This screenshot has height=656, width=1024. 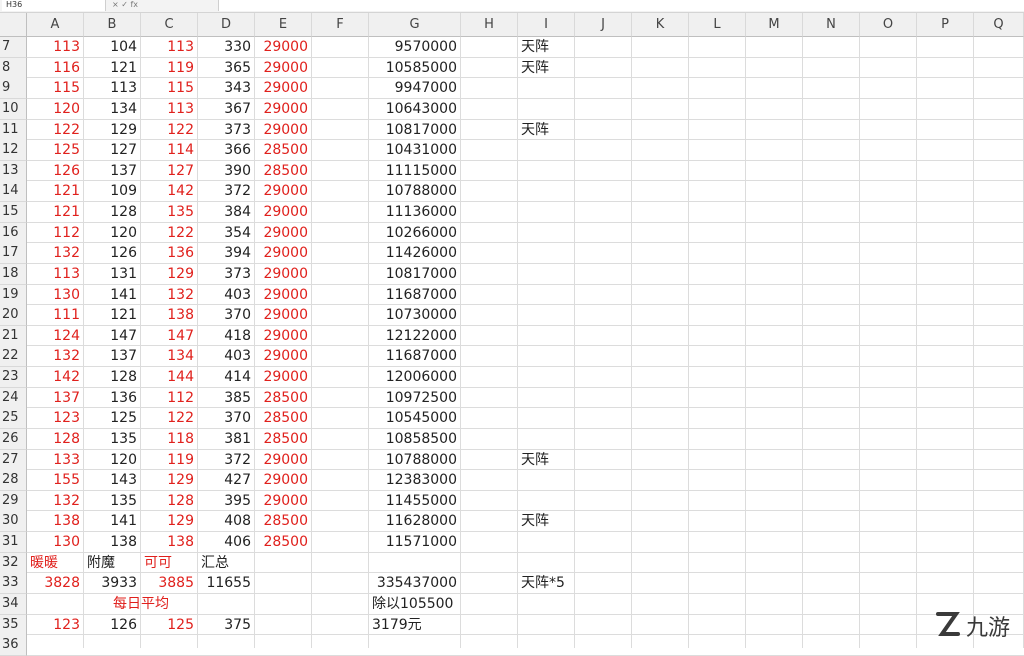 What do you see at coordinates (13, 150) in the screenshot?
I see `row-header: 12` at bounding box center [13, 150].